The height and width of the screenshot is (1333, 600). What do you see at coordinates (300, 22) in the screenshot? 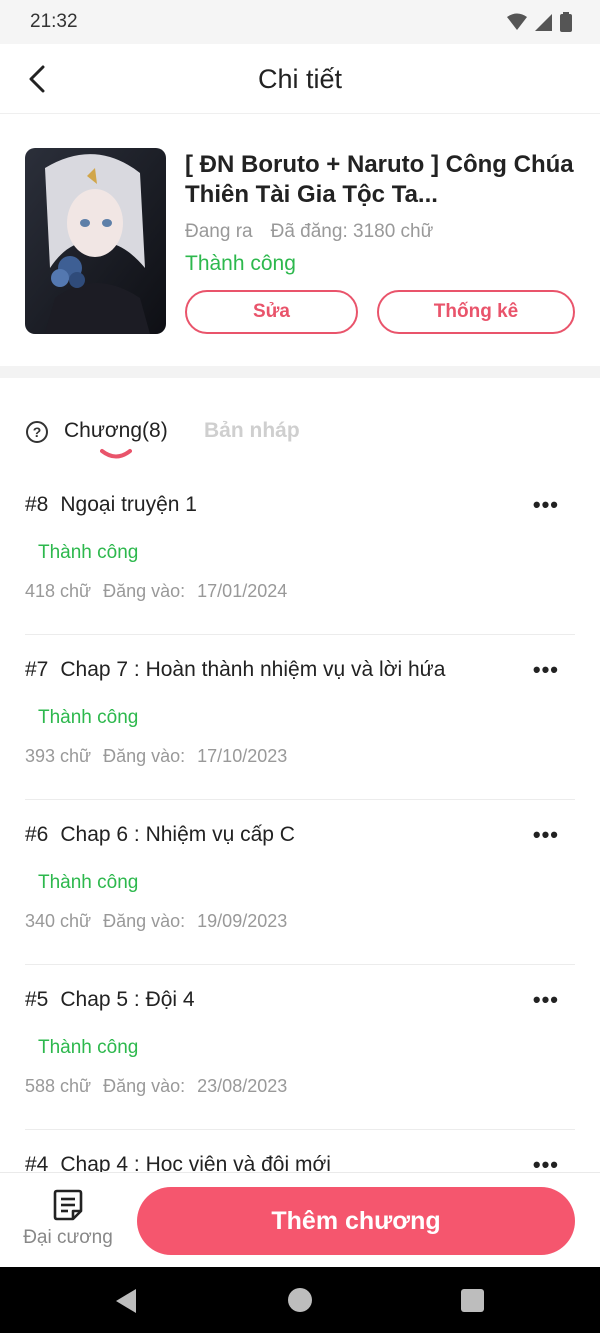
I see `status-bar: 21:32` at bounding box center [300, 22].